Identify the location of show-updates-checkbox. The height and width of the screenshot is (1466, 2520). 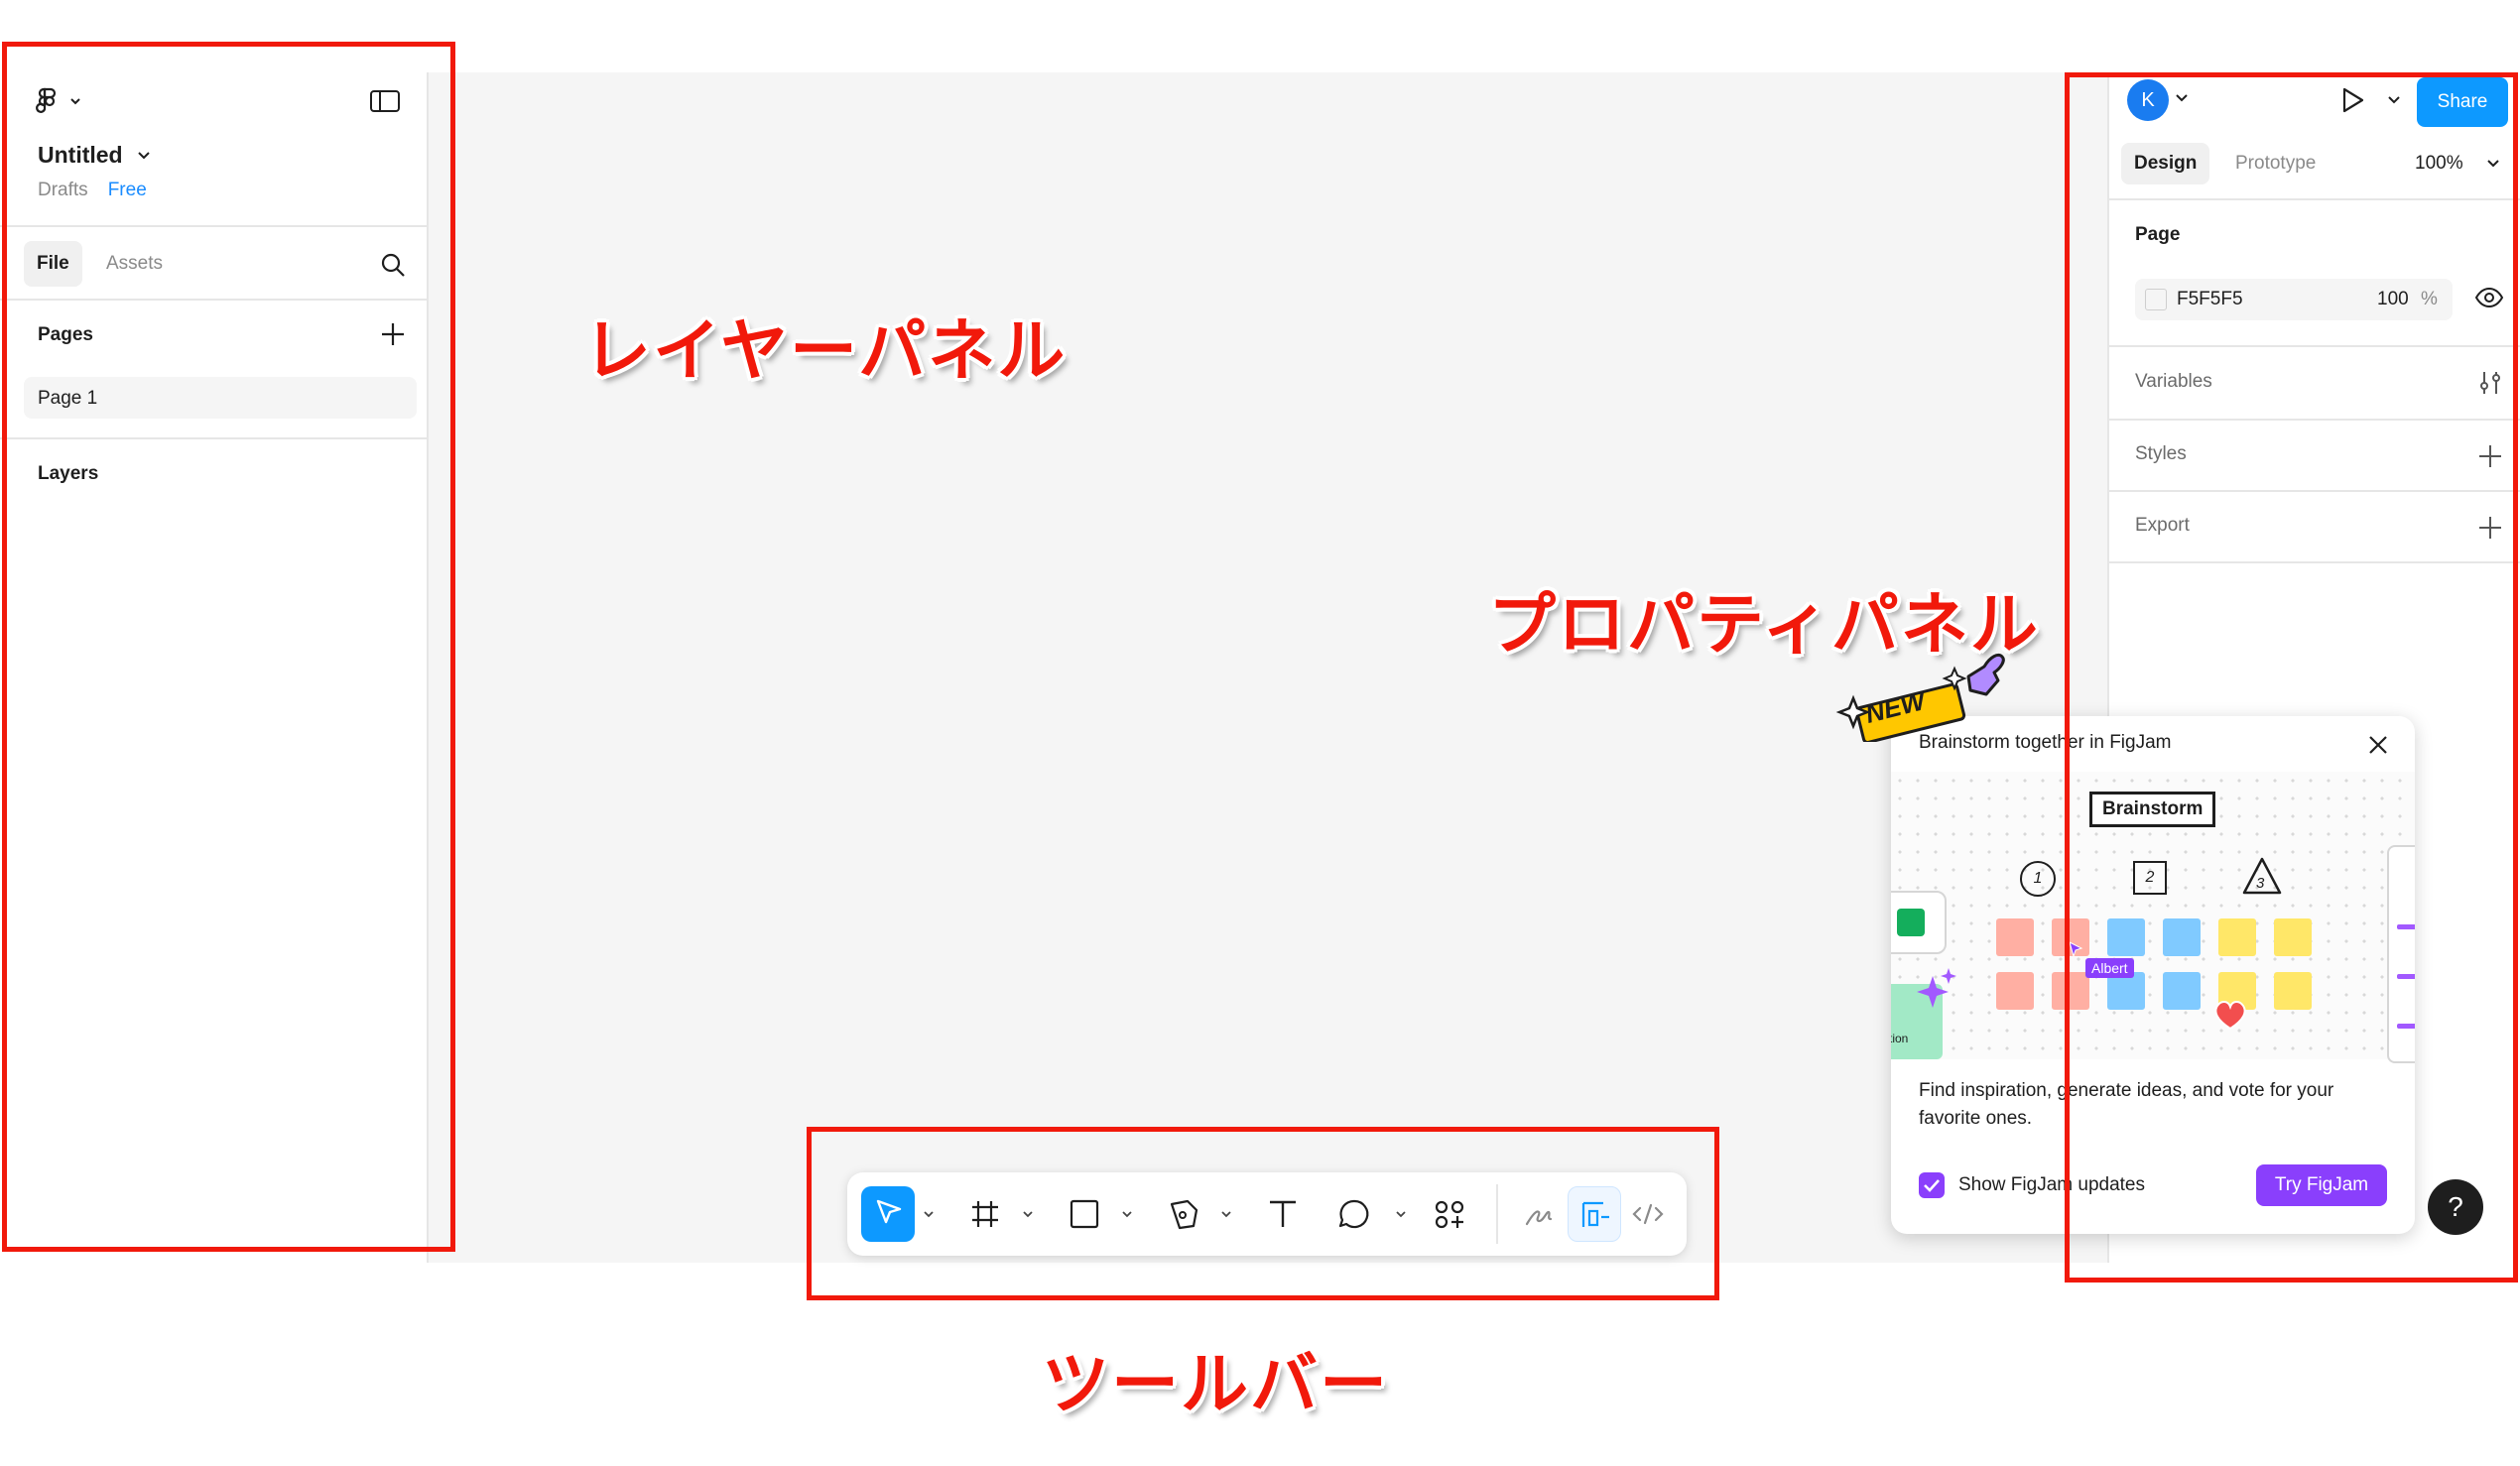
(1932, 1185).